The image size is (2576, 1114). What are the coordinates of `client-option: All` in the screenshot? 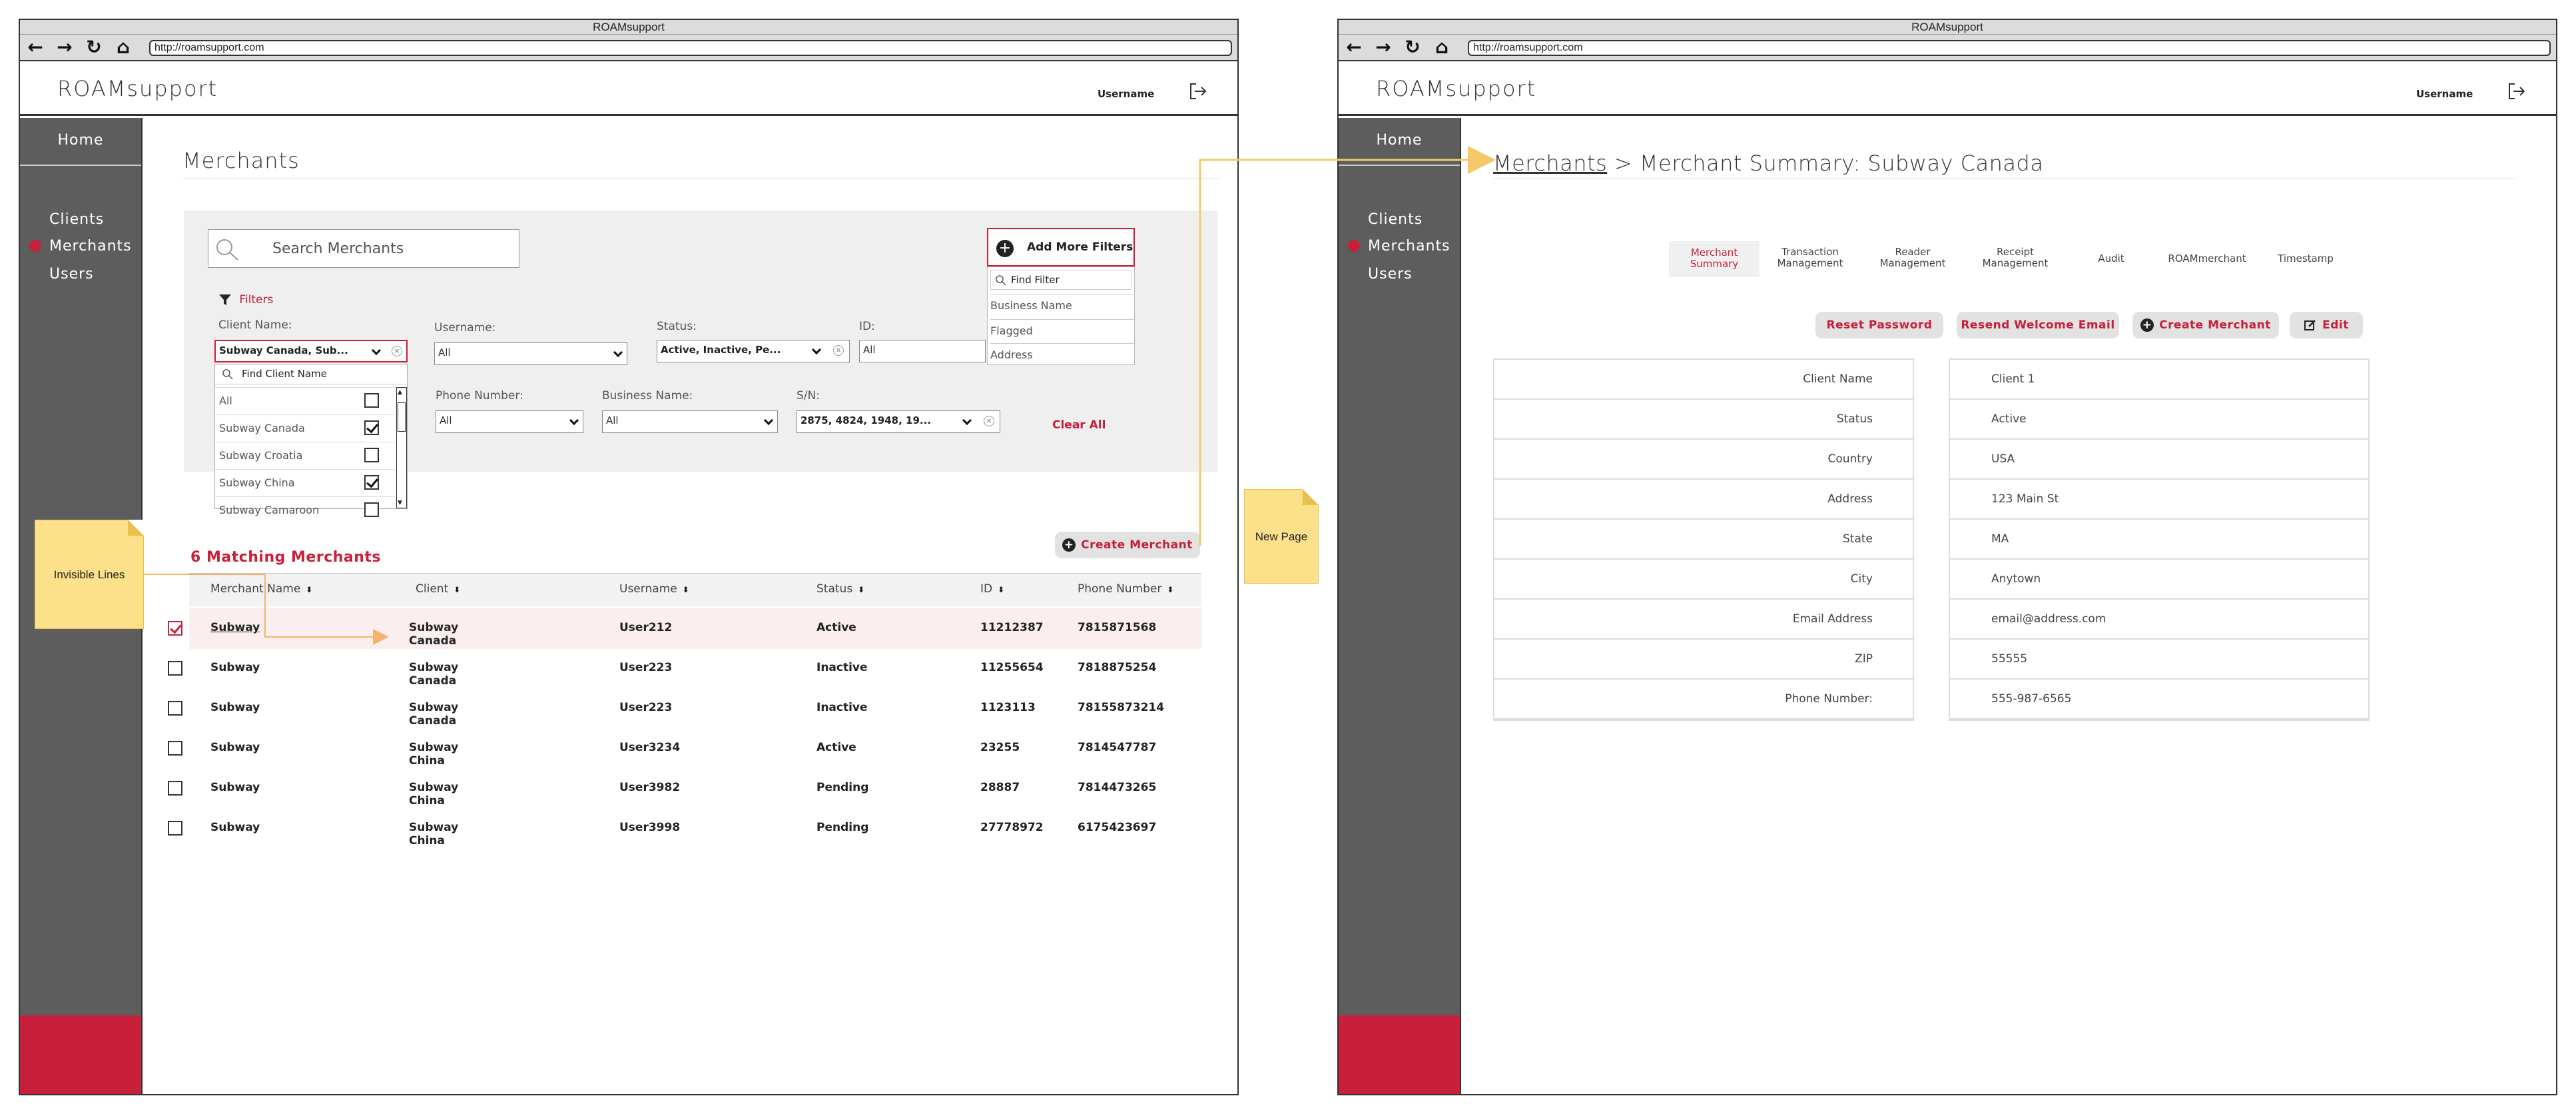 It's located at (305, 400).